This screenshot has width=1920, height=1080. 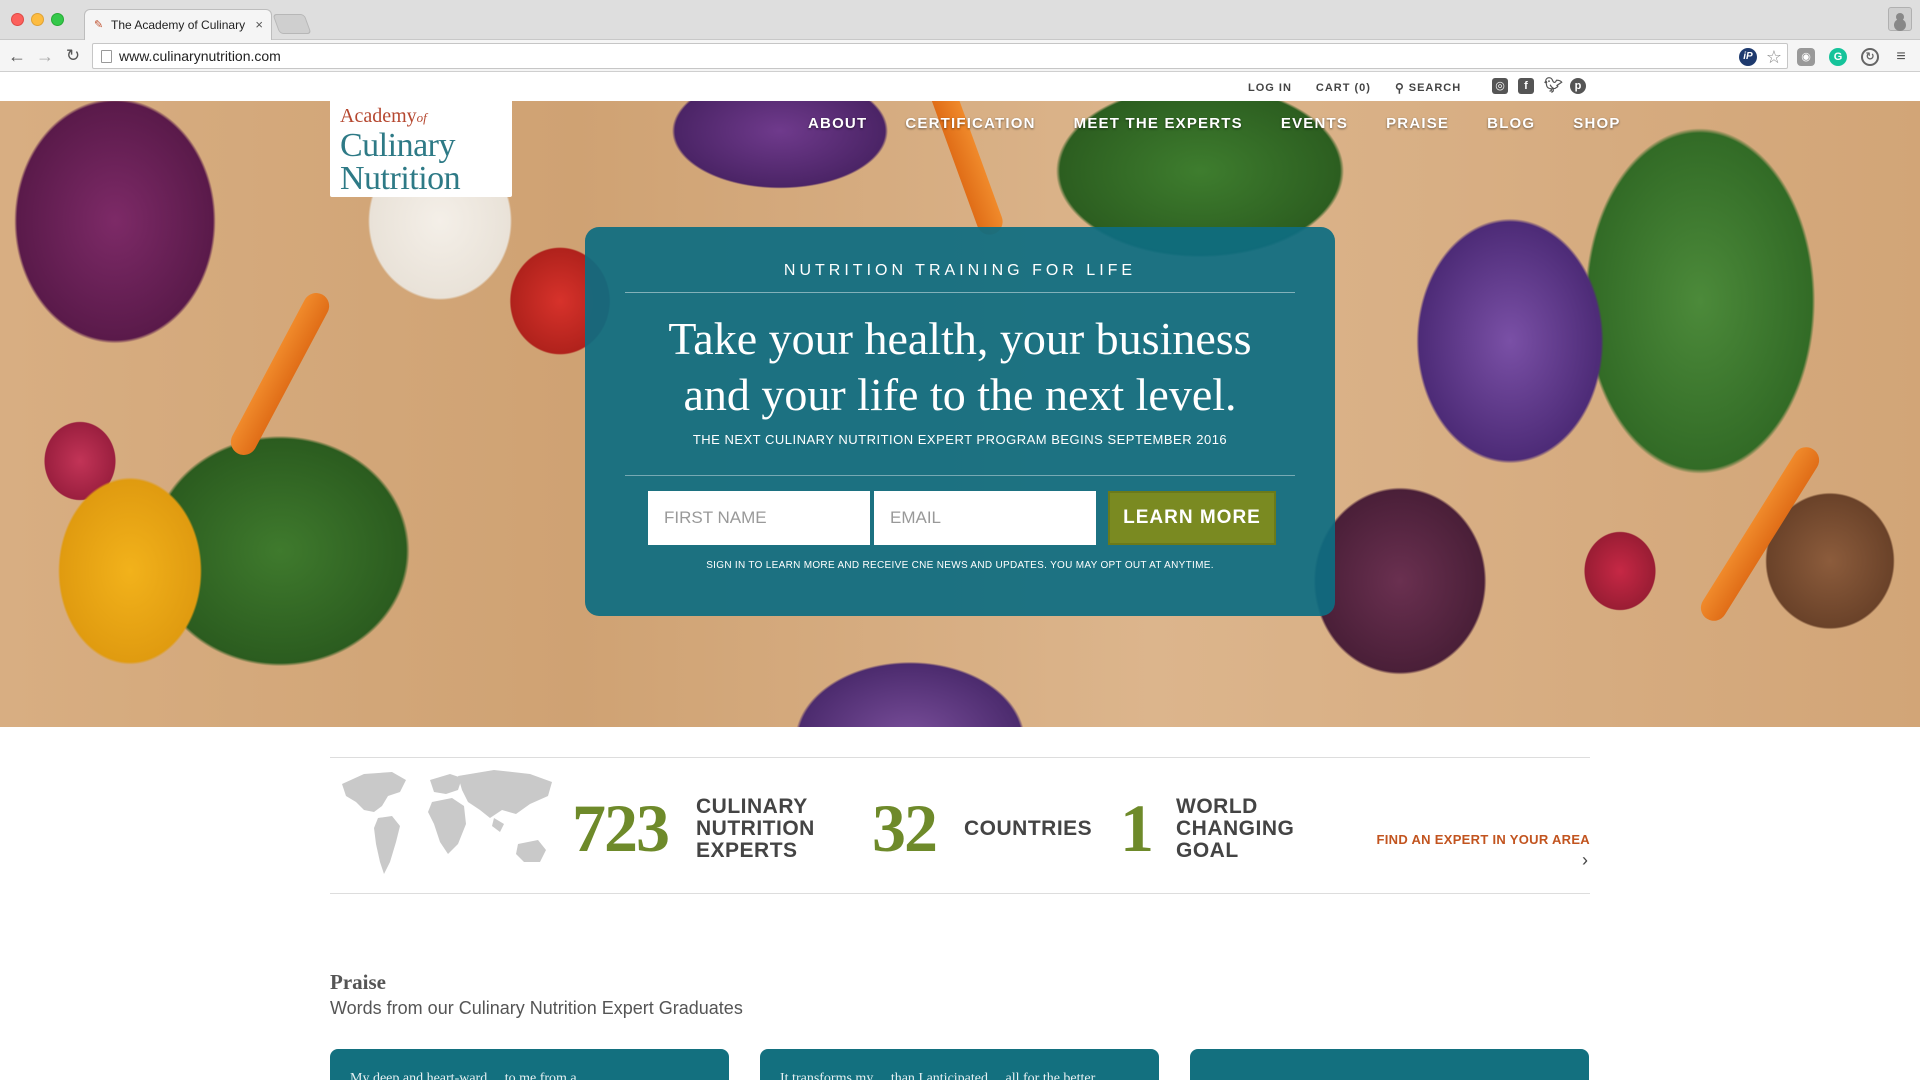 I want to click on browser-tabstrip: ✎ The Academy of Culinary N ×, so click(x=960, y=20).